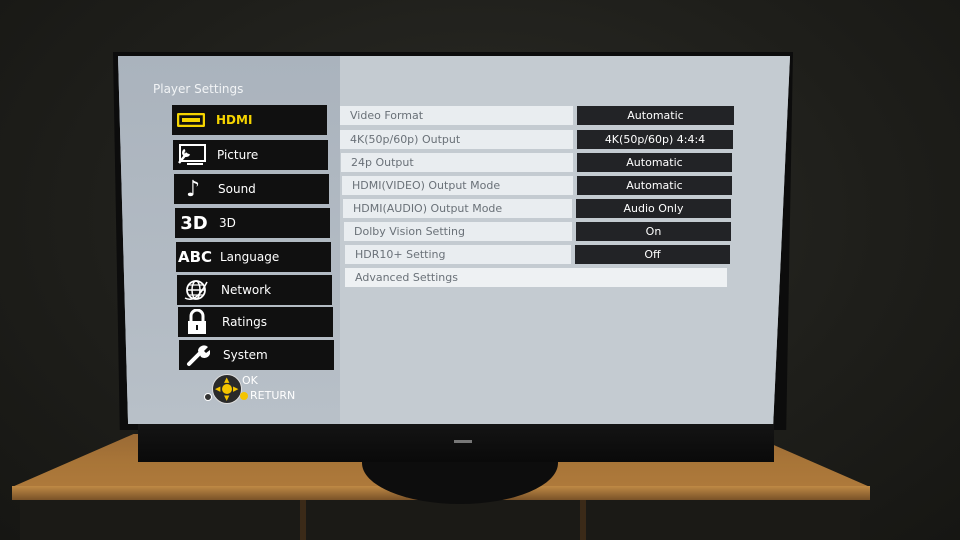 This screenshot has width=960, height=540. What do you see at coordinates (456, 115) in the screenshot?
I see `setting-label: Video Format` at bounding box center [456, 115].